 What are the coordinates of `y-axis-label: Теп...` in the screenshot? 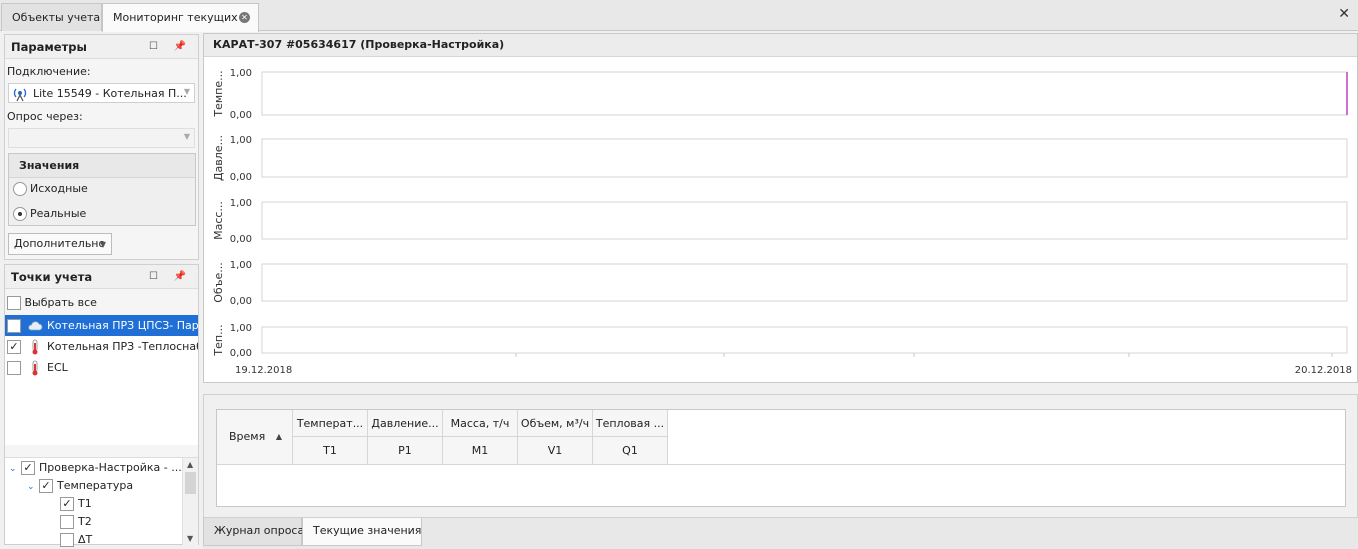 It's located at (218, 340).